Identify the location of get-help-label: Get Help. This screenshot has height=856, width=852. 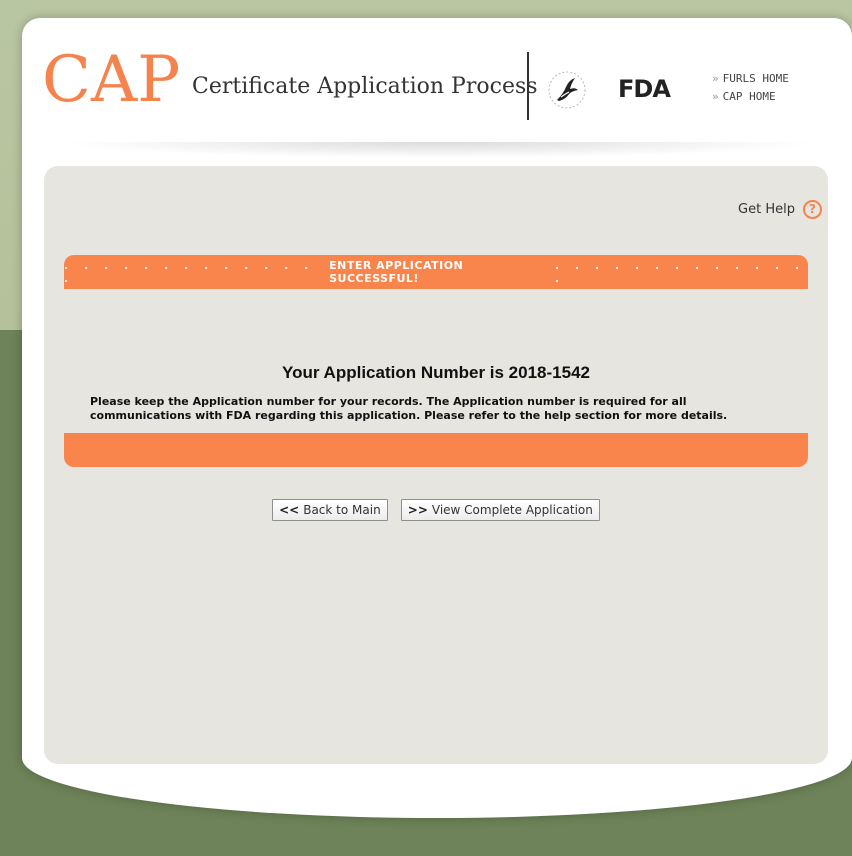
(766, 209).